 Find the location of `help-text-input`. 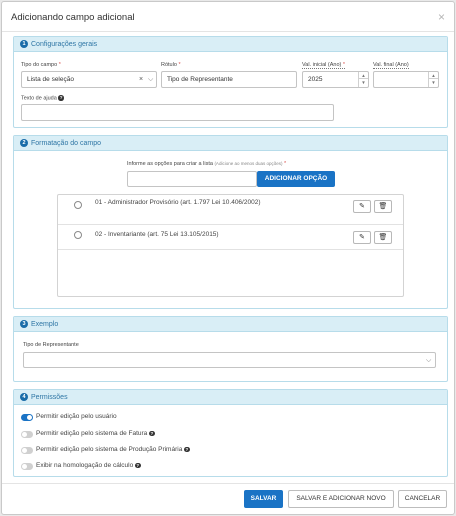

help-text-input is located at coordinates (177, 112).